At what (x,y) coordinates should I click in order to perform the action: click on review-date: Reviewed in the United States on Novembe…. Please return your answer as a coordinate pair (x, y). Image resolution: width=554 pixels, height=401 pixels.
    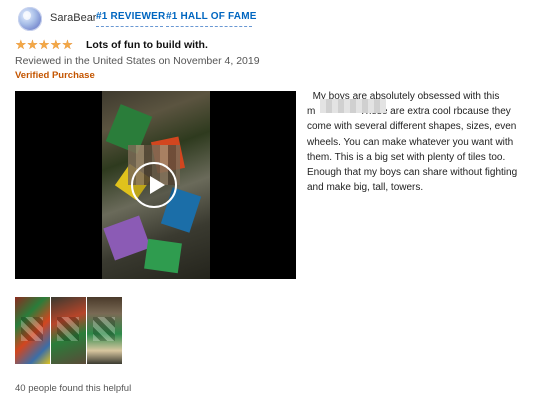
    Looking at the image, I should click on (137, 61).